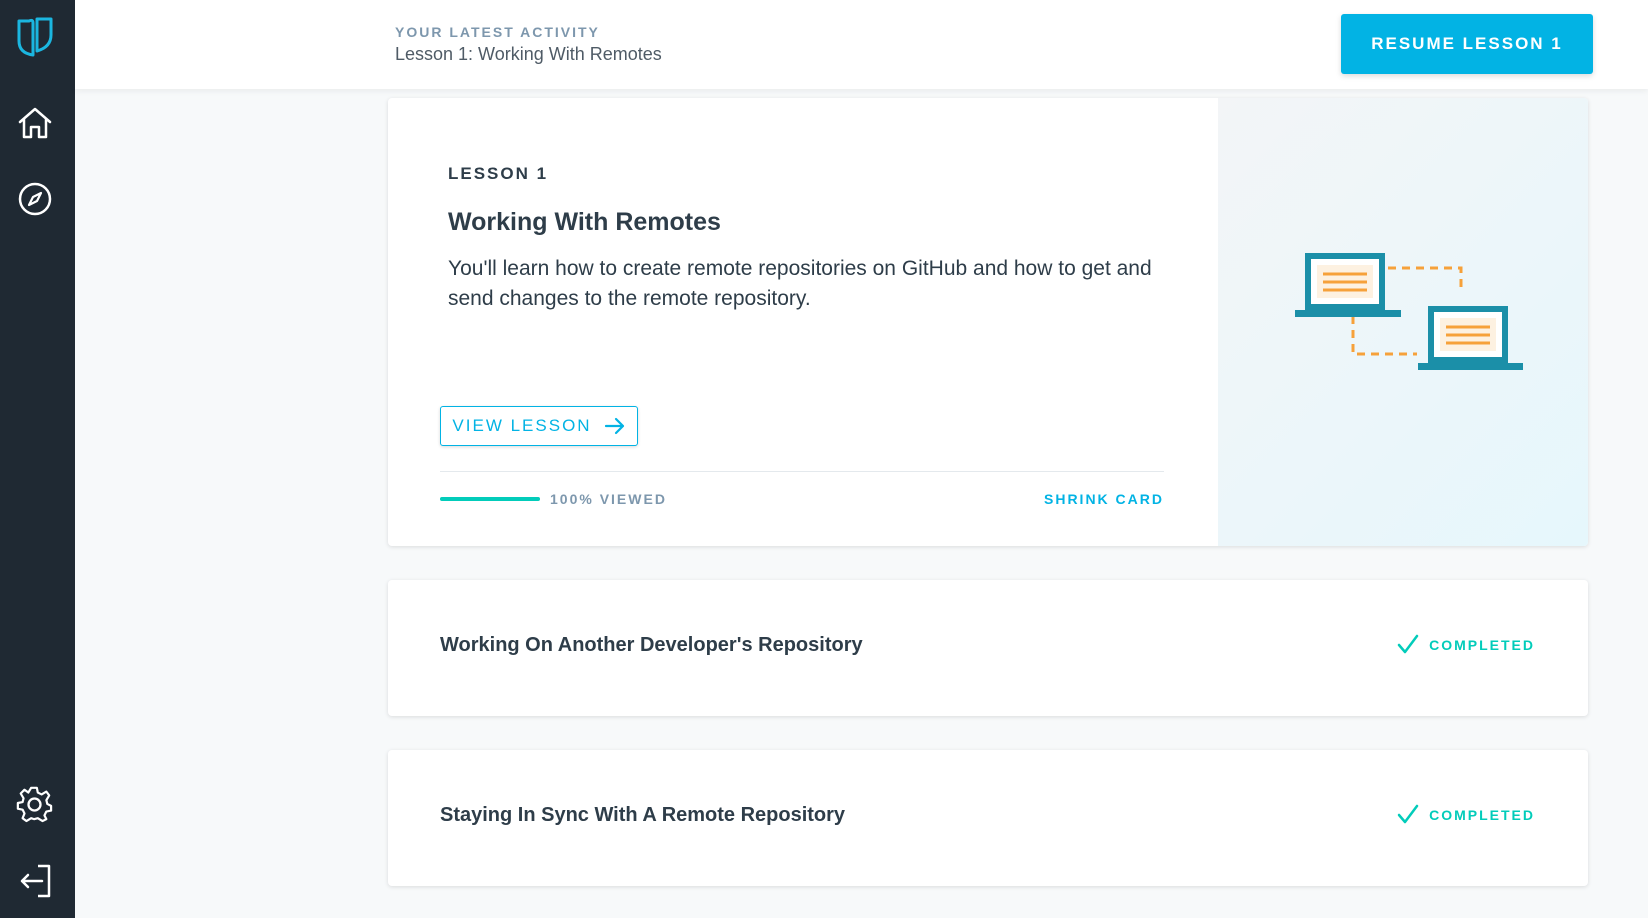 This screenshot has height=918, width=1648. Describe the element at coordinates (1104, 499) in the screenshot. I see `shrink-card-link: SHRINK CARD` at that location.